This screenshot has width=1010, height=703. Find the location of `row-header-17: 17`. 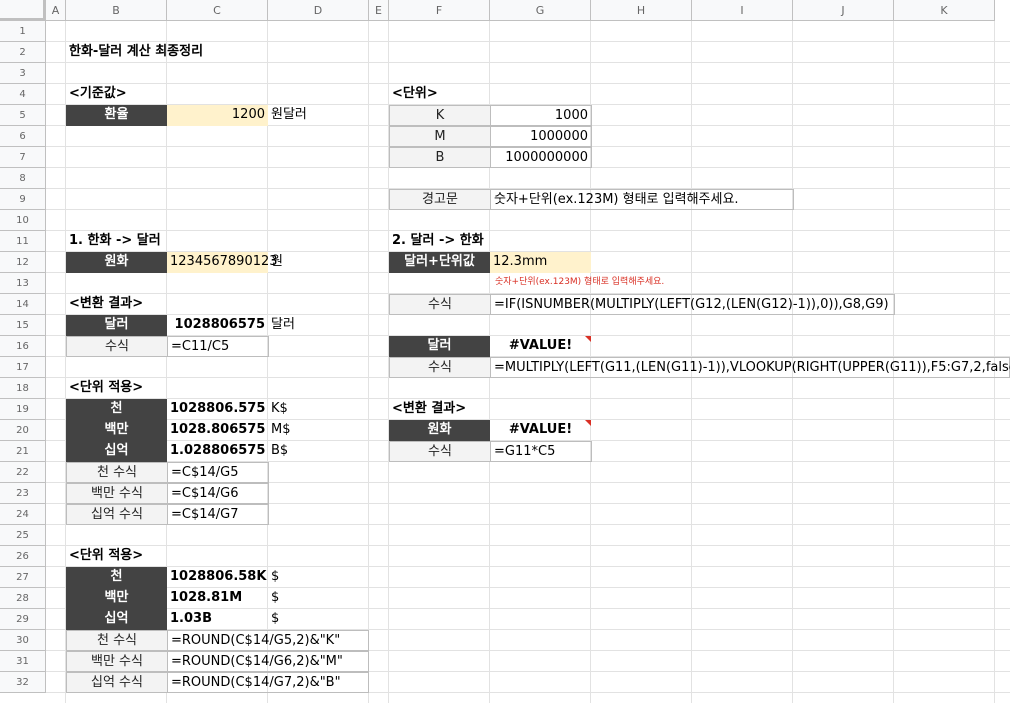

row-header-17: 17 is located at coordinates (23, 367).